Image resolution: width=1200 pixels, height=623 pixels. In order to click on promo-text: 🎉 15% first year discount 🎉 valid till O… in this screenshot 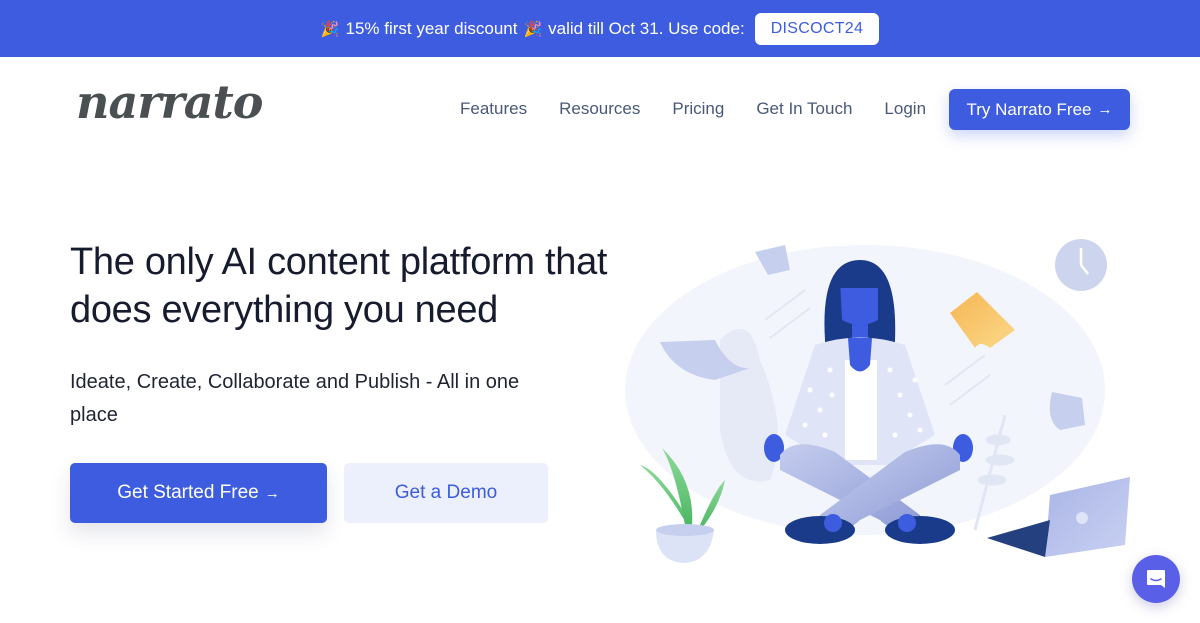, I will do `click(533, 29)`.